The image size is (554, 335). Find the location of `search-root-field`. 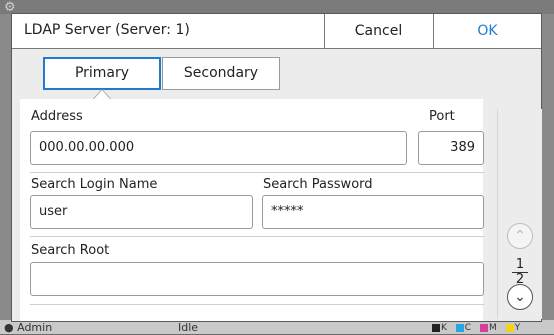

search-root-field is located at coordinates (257, 279).